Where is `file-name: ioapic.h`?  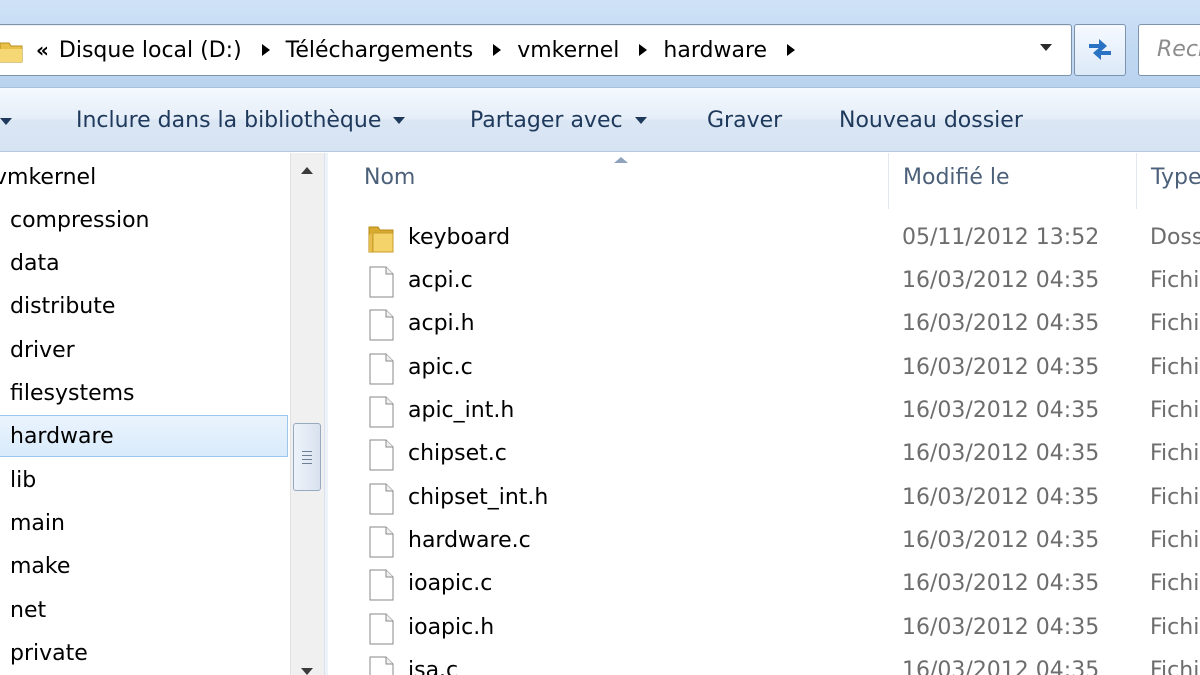
file-name: ioapic.h is located at coordinates (451, 627).